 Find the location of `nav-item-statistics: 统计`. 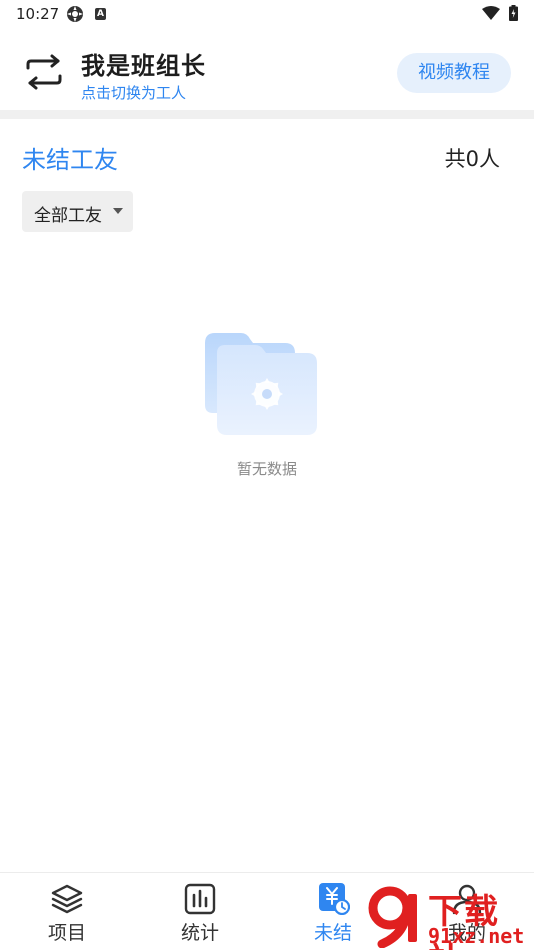

nav-item-statistics: 统计 is located at coordinates (200, 911).